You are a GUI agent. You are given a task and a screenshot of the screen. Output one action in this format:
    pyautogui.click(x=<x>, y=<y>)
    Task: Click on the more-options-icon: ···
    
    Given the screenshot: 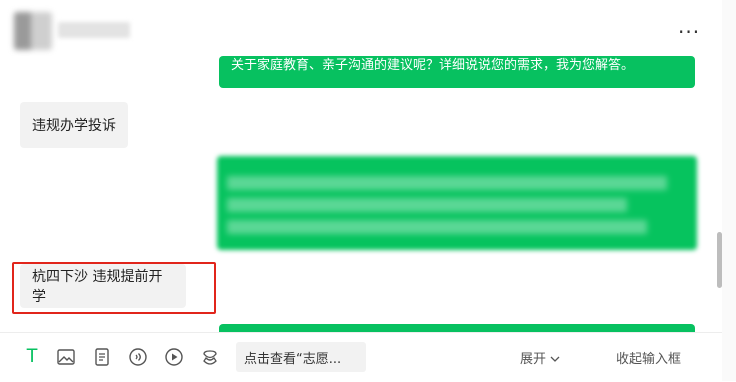 What is the action you would take?
    pyautogui.click(x=689, y=32)
    